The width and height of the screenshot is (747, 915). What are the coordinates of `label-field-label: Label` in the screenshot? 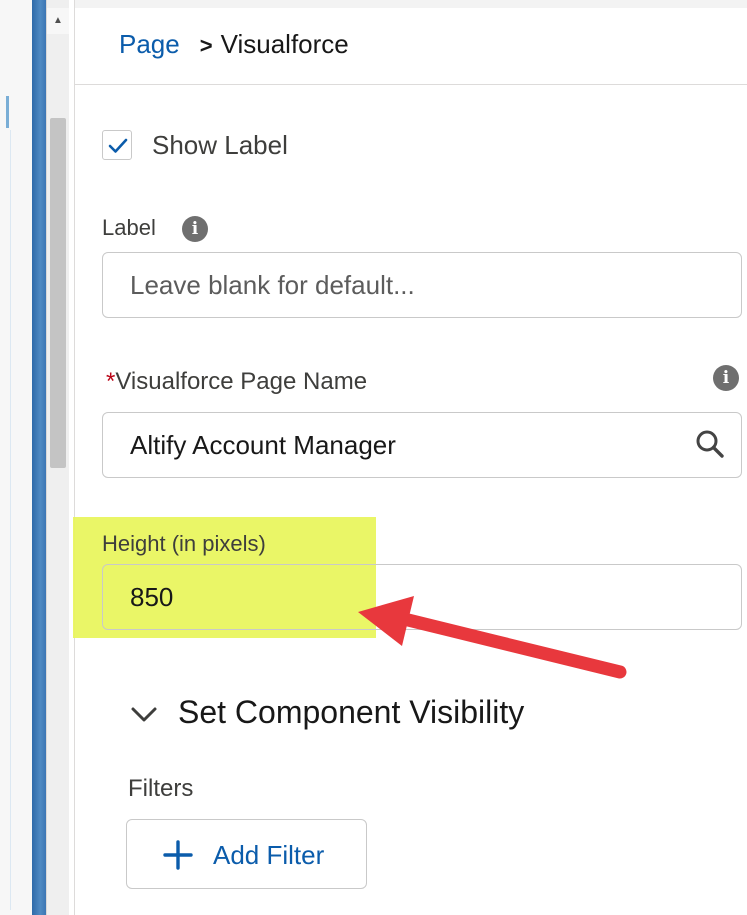 It's located at (129, 227).